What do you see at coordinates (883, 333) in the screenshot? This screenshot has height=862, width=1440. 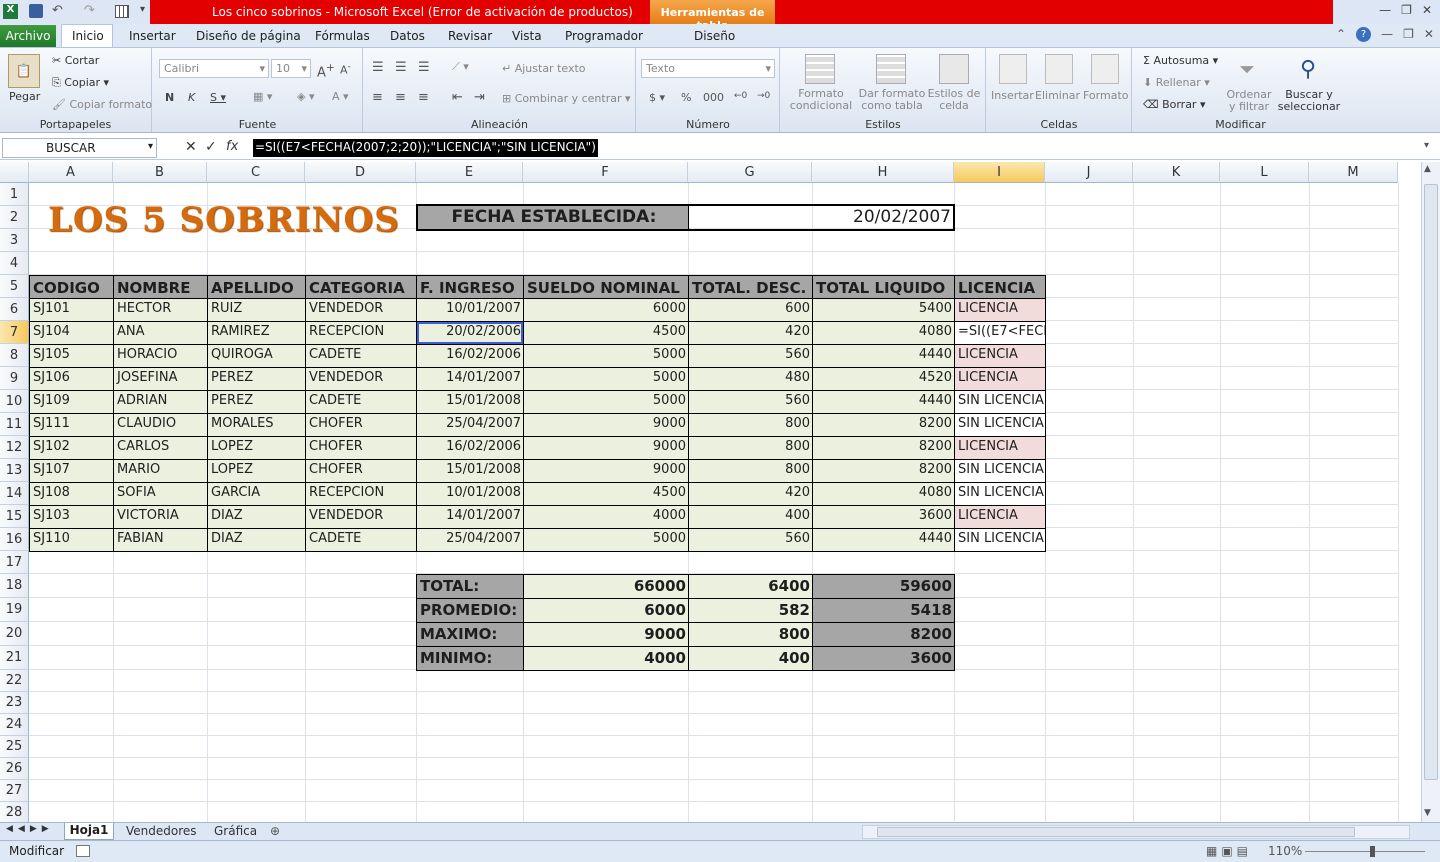 I see `table-cell: 4080` at bounding box center [883, 333].